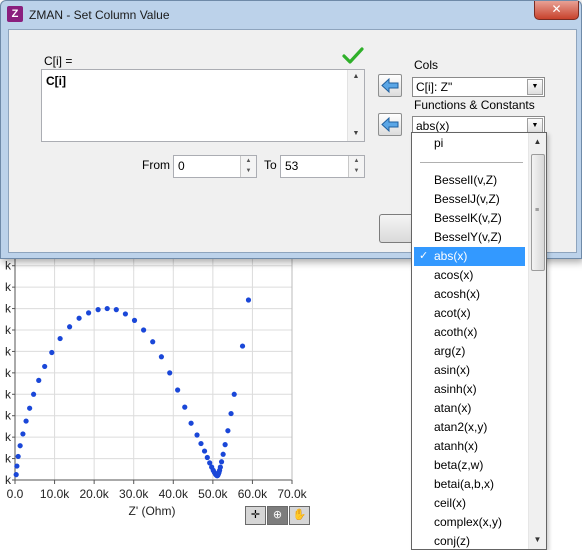 The height and width of the screenshot is (550, 582). What do you see at coordinates (255, 515) in the screenshot?
I see `crosshair-icon: ✛` at bounding box center [255, 515].